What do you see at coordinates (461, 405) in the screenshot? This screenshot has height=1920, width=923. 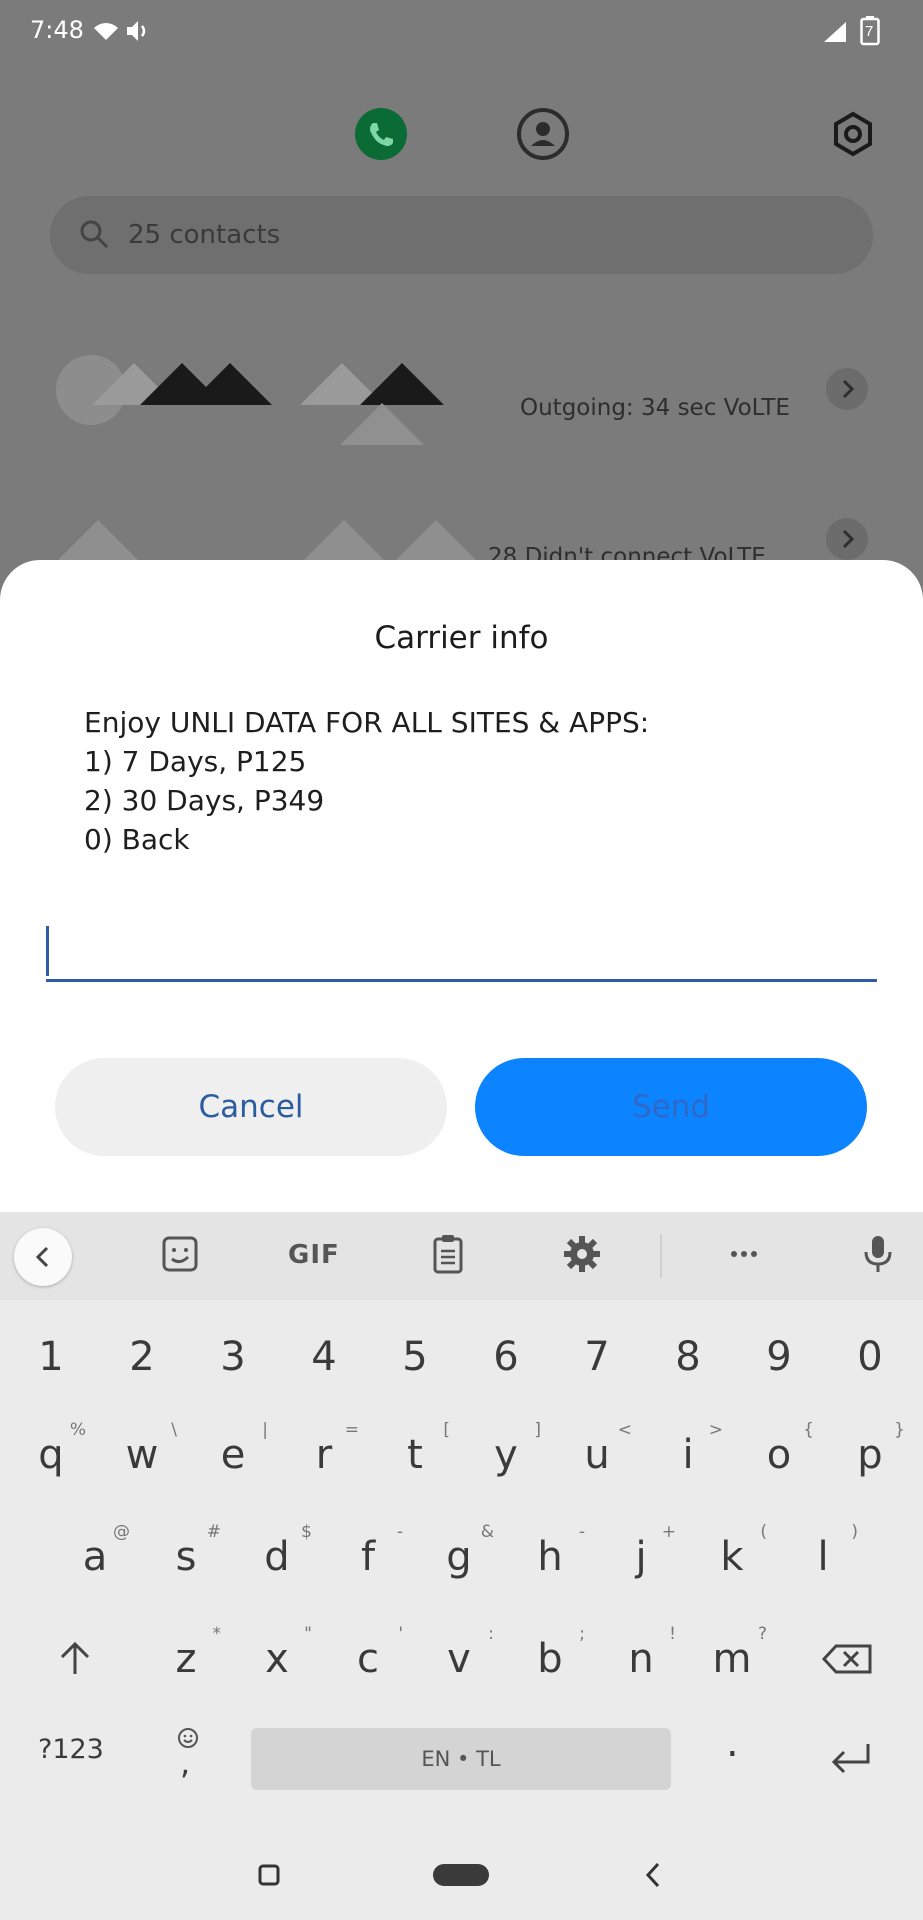 I see `call-log-row: Outgoing: 34 sec VoLTE` at bounding box center [461, 405].